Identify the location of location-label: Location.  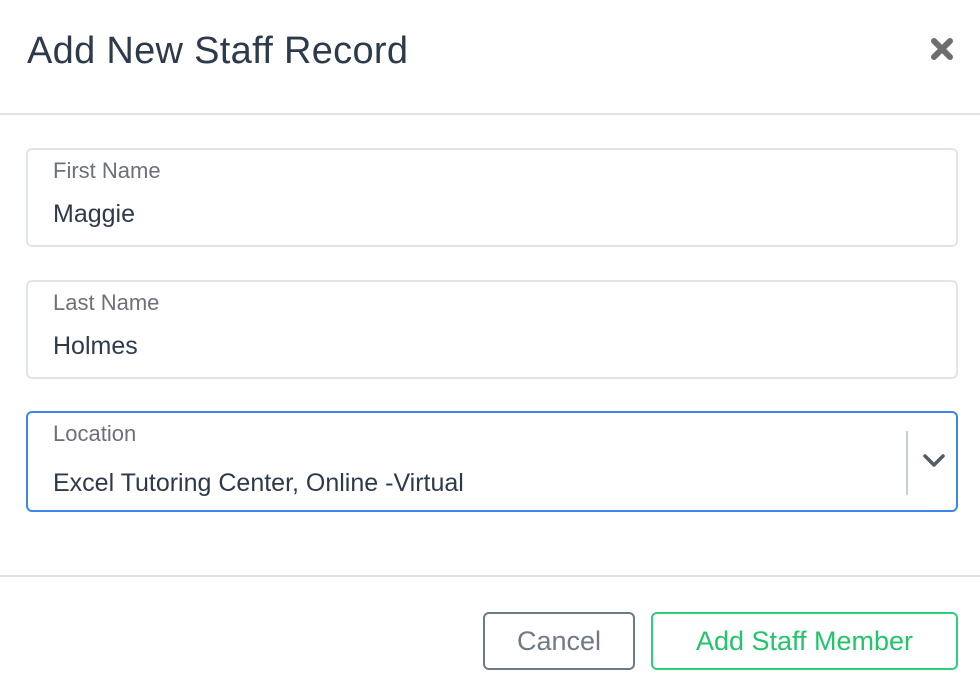
(95, 433).